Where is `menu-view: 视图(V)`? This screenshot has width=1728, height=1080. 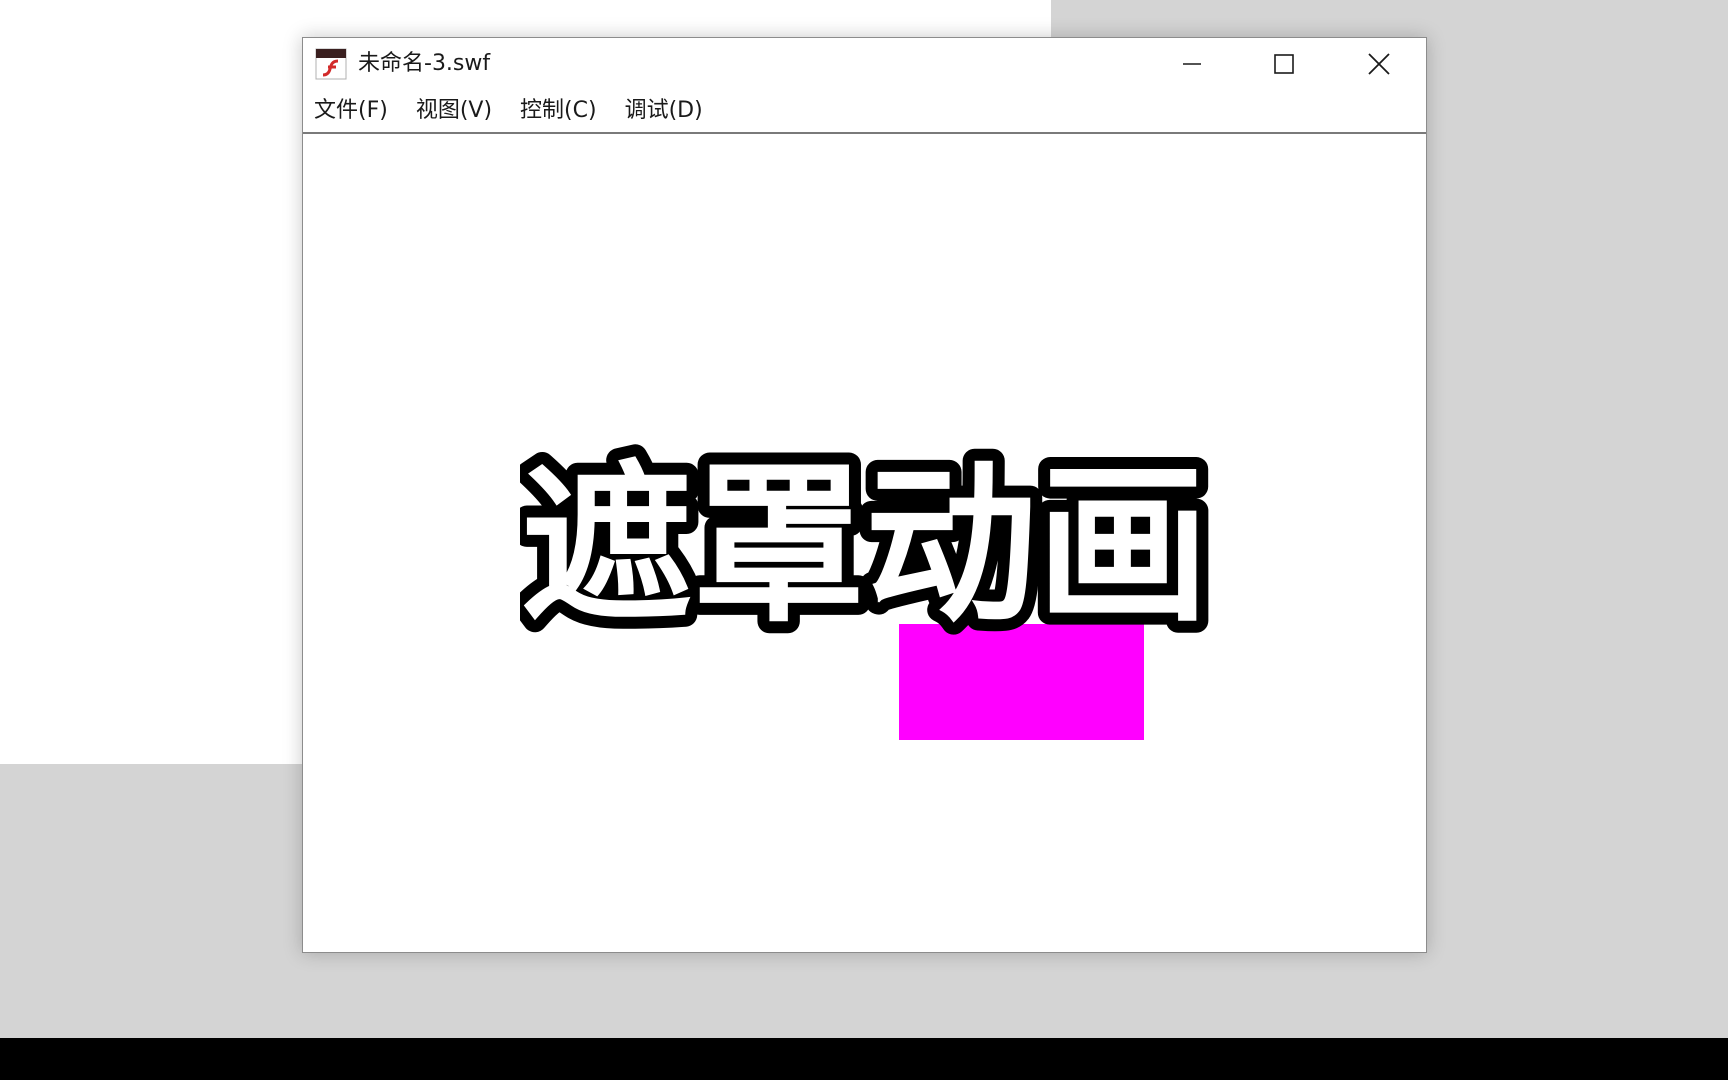 menu-view: 视图(V) is located at coordinates (454, 111).